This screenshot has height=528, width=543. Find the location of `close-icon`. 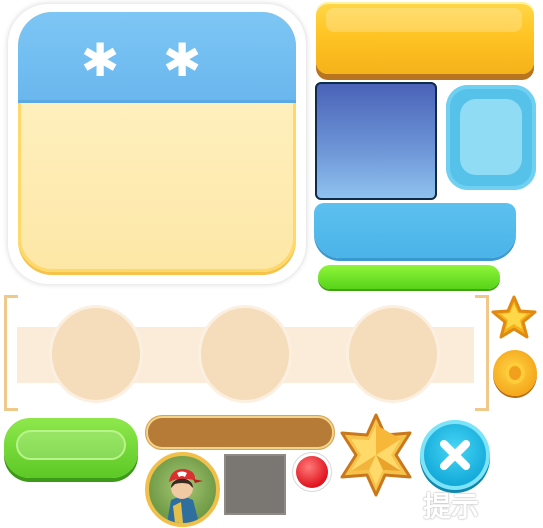

close-icon is located at coordinates (455, 455).